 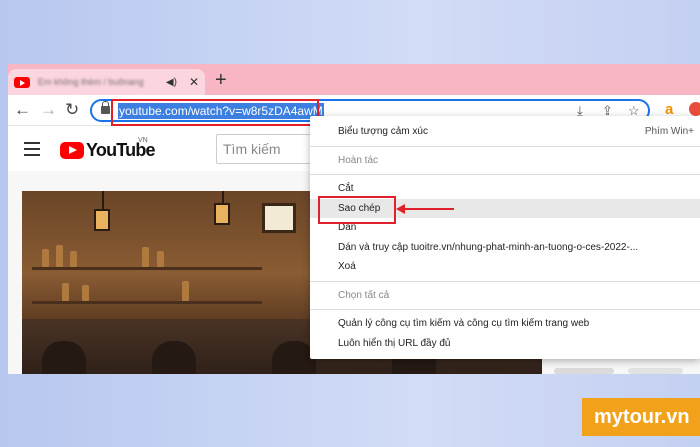 What do you see at coordinates (383, 131) in the screenshot?
I see `menu-item-label: Biểu tượng cảm xúc` at bounding box center [383, 131].